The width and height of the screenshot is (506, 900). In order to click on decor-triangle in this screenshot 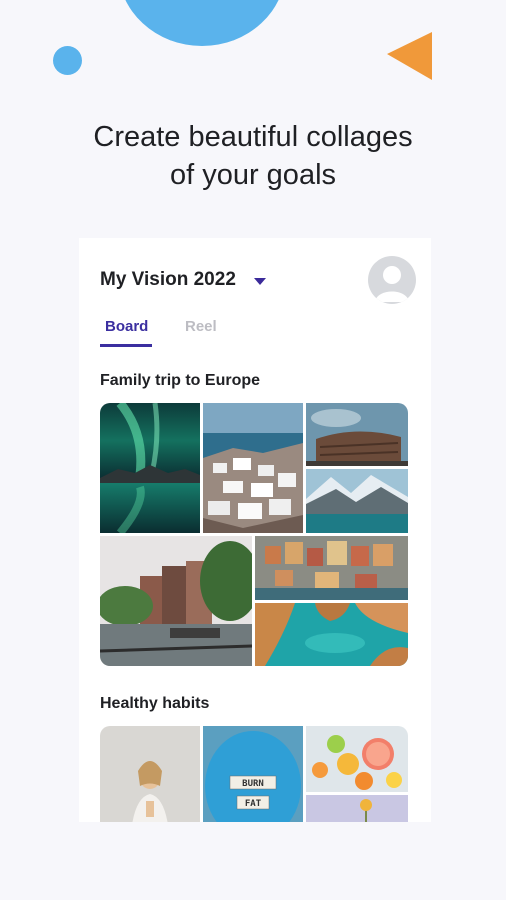, I will do `click(409, 56)`.